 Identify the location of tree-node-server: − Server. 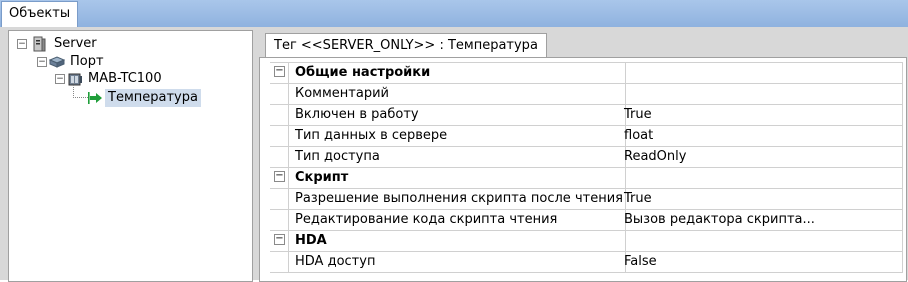
(129, 44).